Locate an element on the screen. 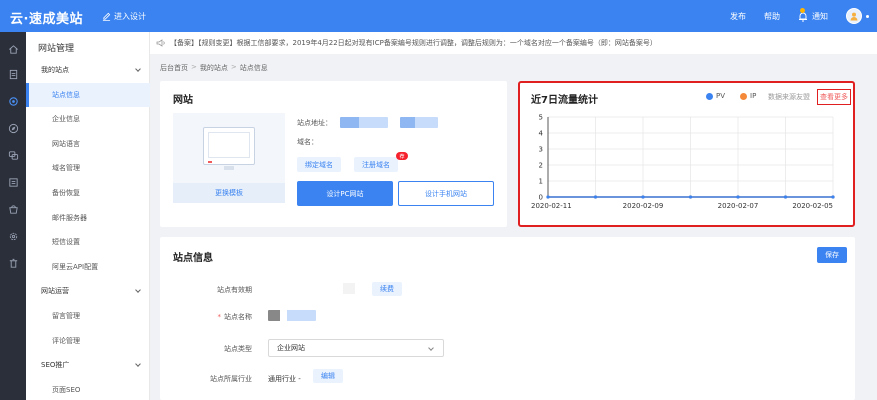 The height and width of the screenshot is (400, 877). sidebar-item-label: 站点信息 is located at coordinates (66, 94).